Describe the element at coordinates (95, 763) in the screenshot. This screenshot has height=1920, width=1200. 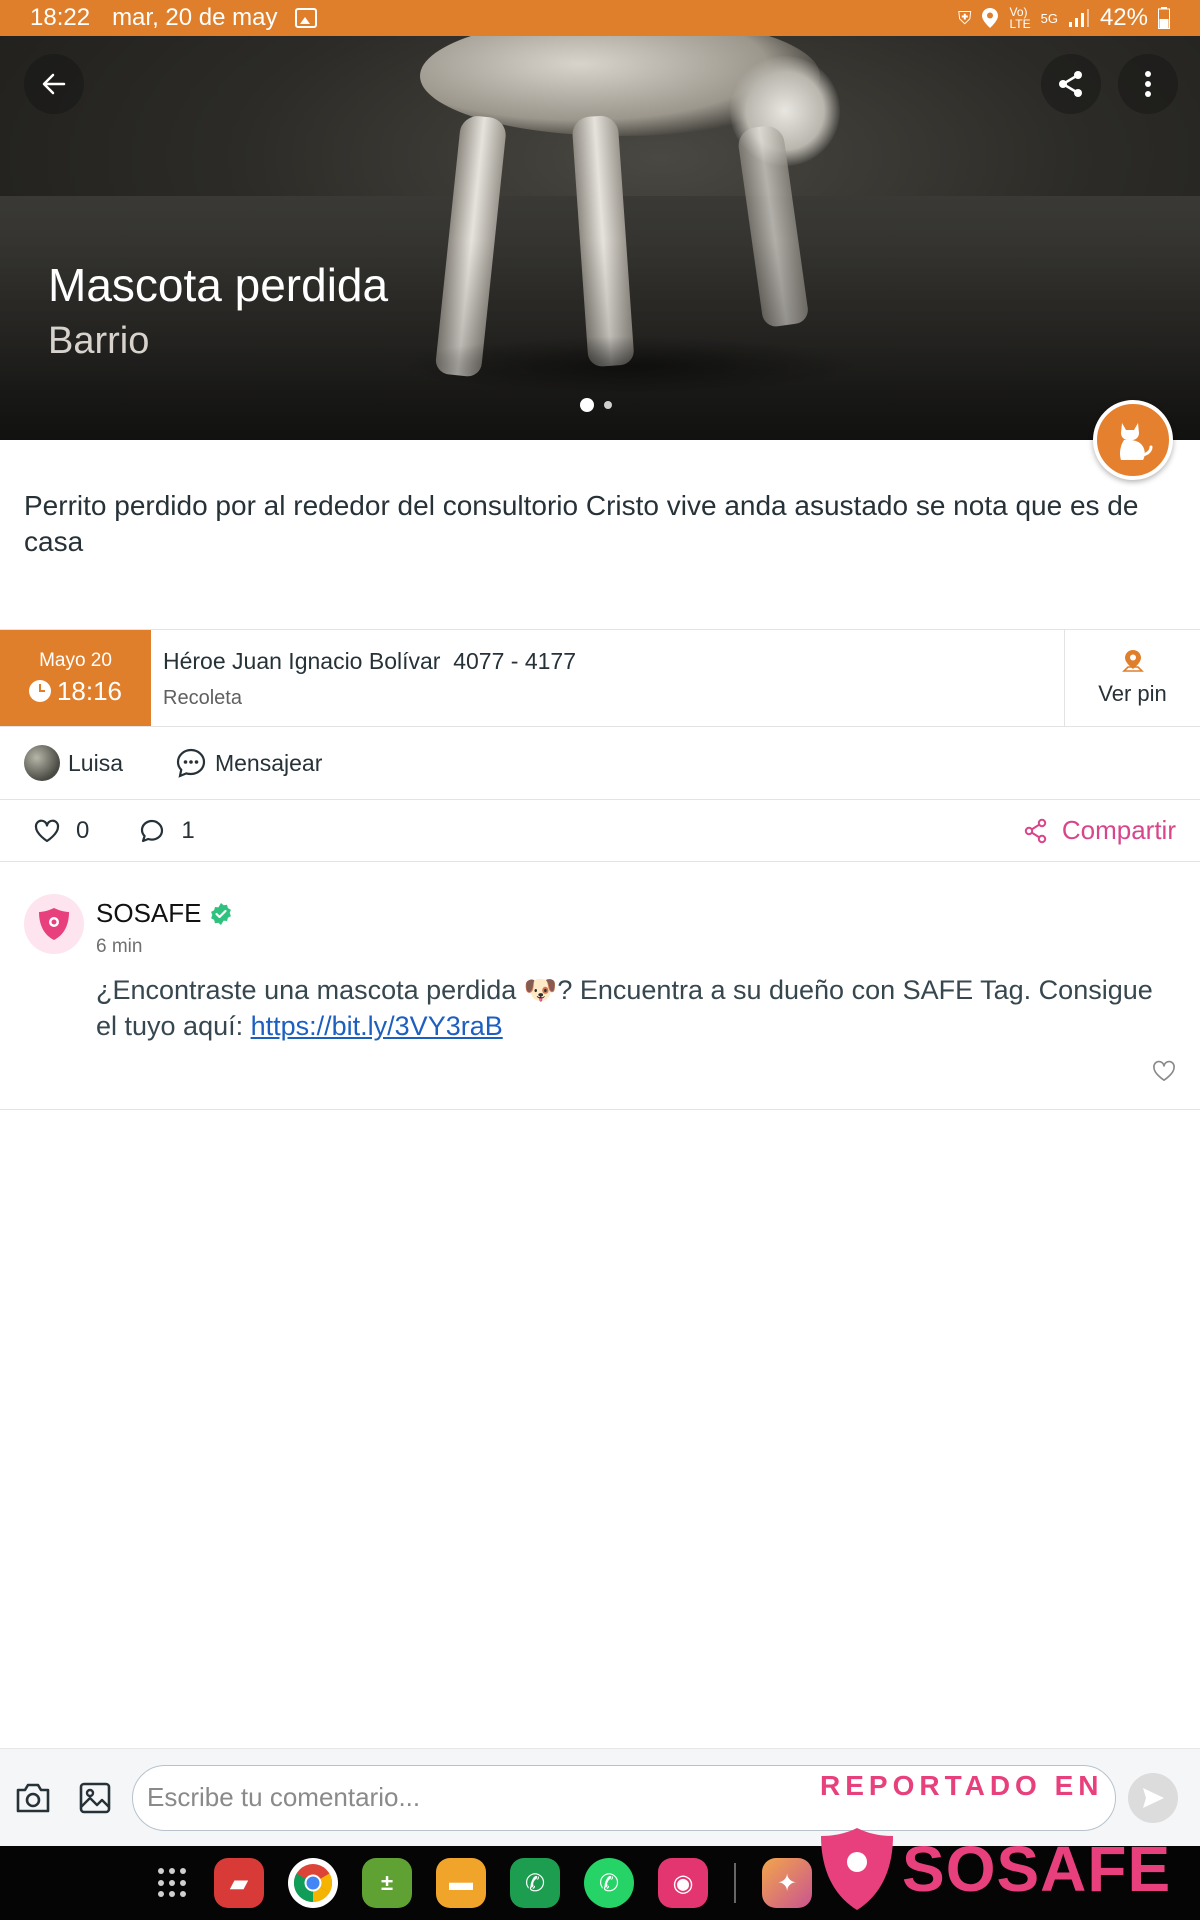
I see `author-name: Luisa` at that location.